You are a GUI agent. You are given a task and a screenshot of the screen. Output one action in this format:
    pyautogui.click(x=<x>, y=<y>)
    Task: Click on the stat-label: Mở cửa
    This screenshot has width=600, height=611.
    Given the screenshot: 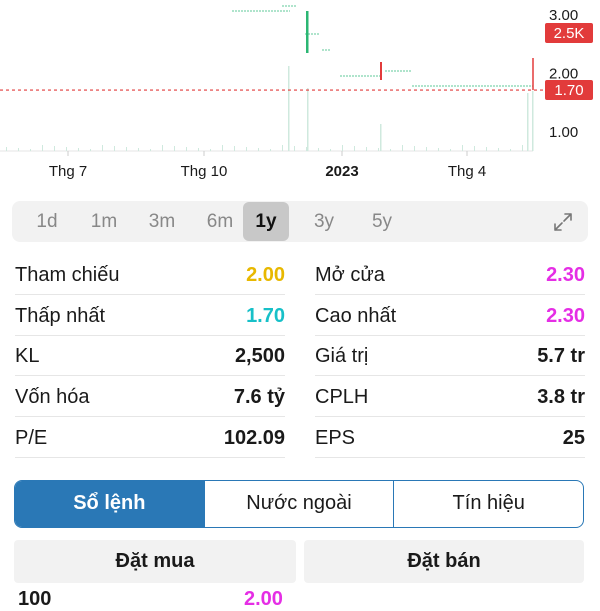 What is the action you would take?
    pyautogui.click(x=350, y=275)
    